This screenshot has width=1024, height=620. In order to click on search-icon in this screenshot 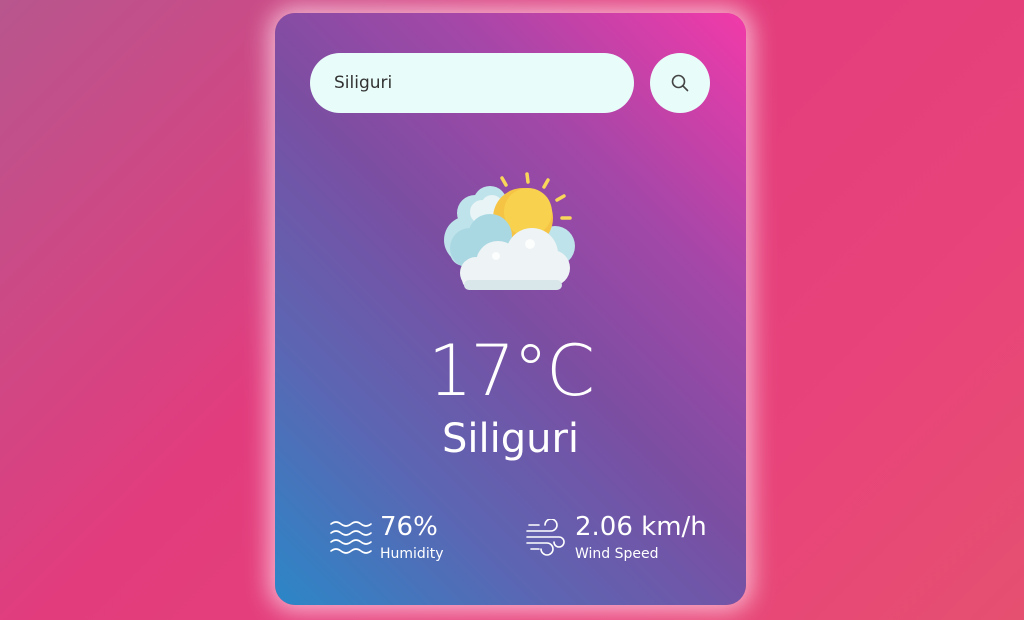, I will do `click(680, 83)`.